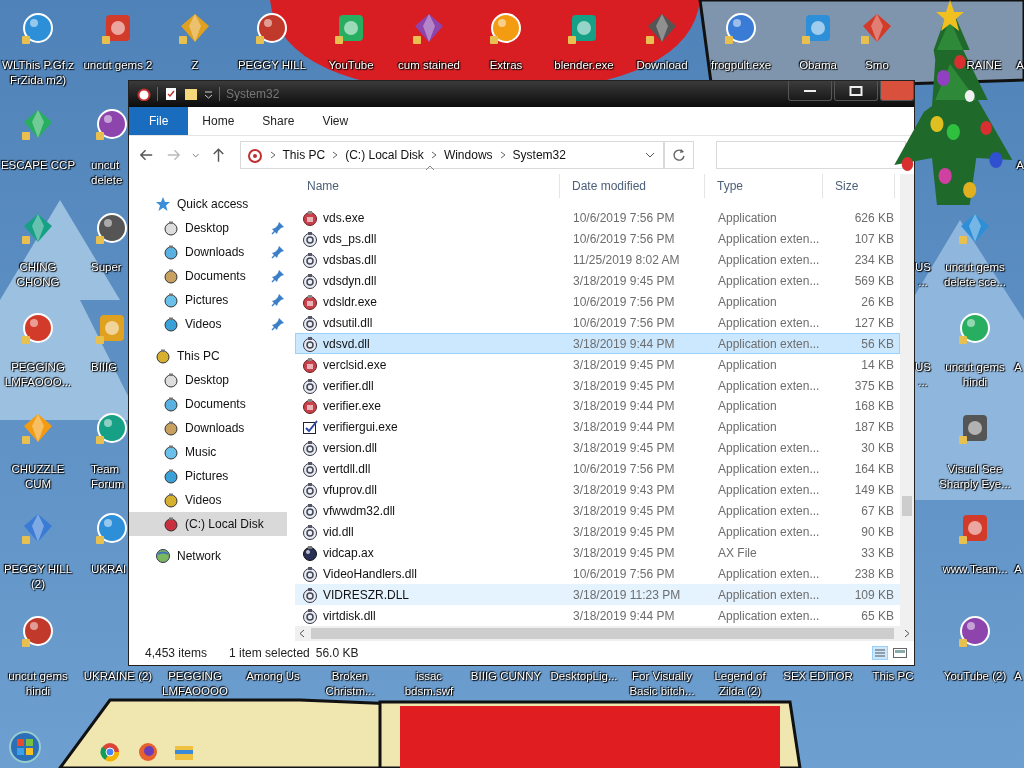 The height and width of the screenshot is (768, 1024). Describe the element at coordinates (597, 260) in the screenshot. I see `file-row: vdsbas.dll 11/25/2019 8:02 AM Application exten... 234 KB` at that location.